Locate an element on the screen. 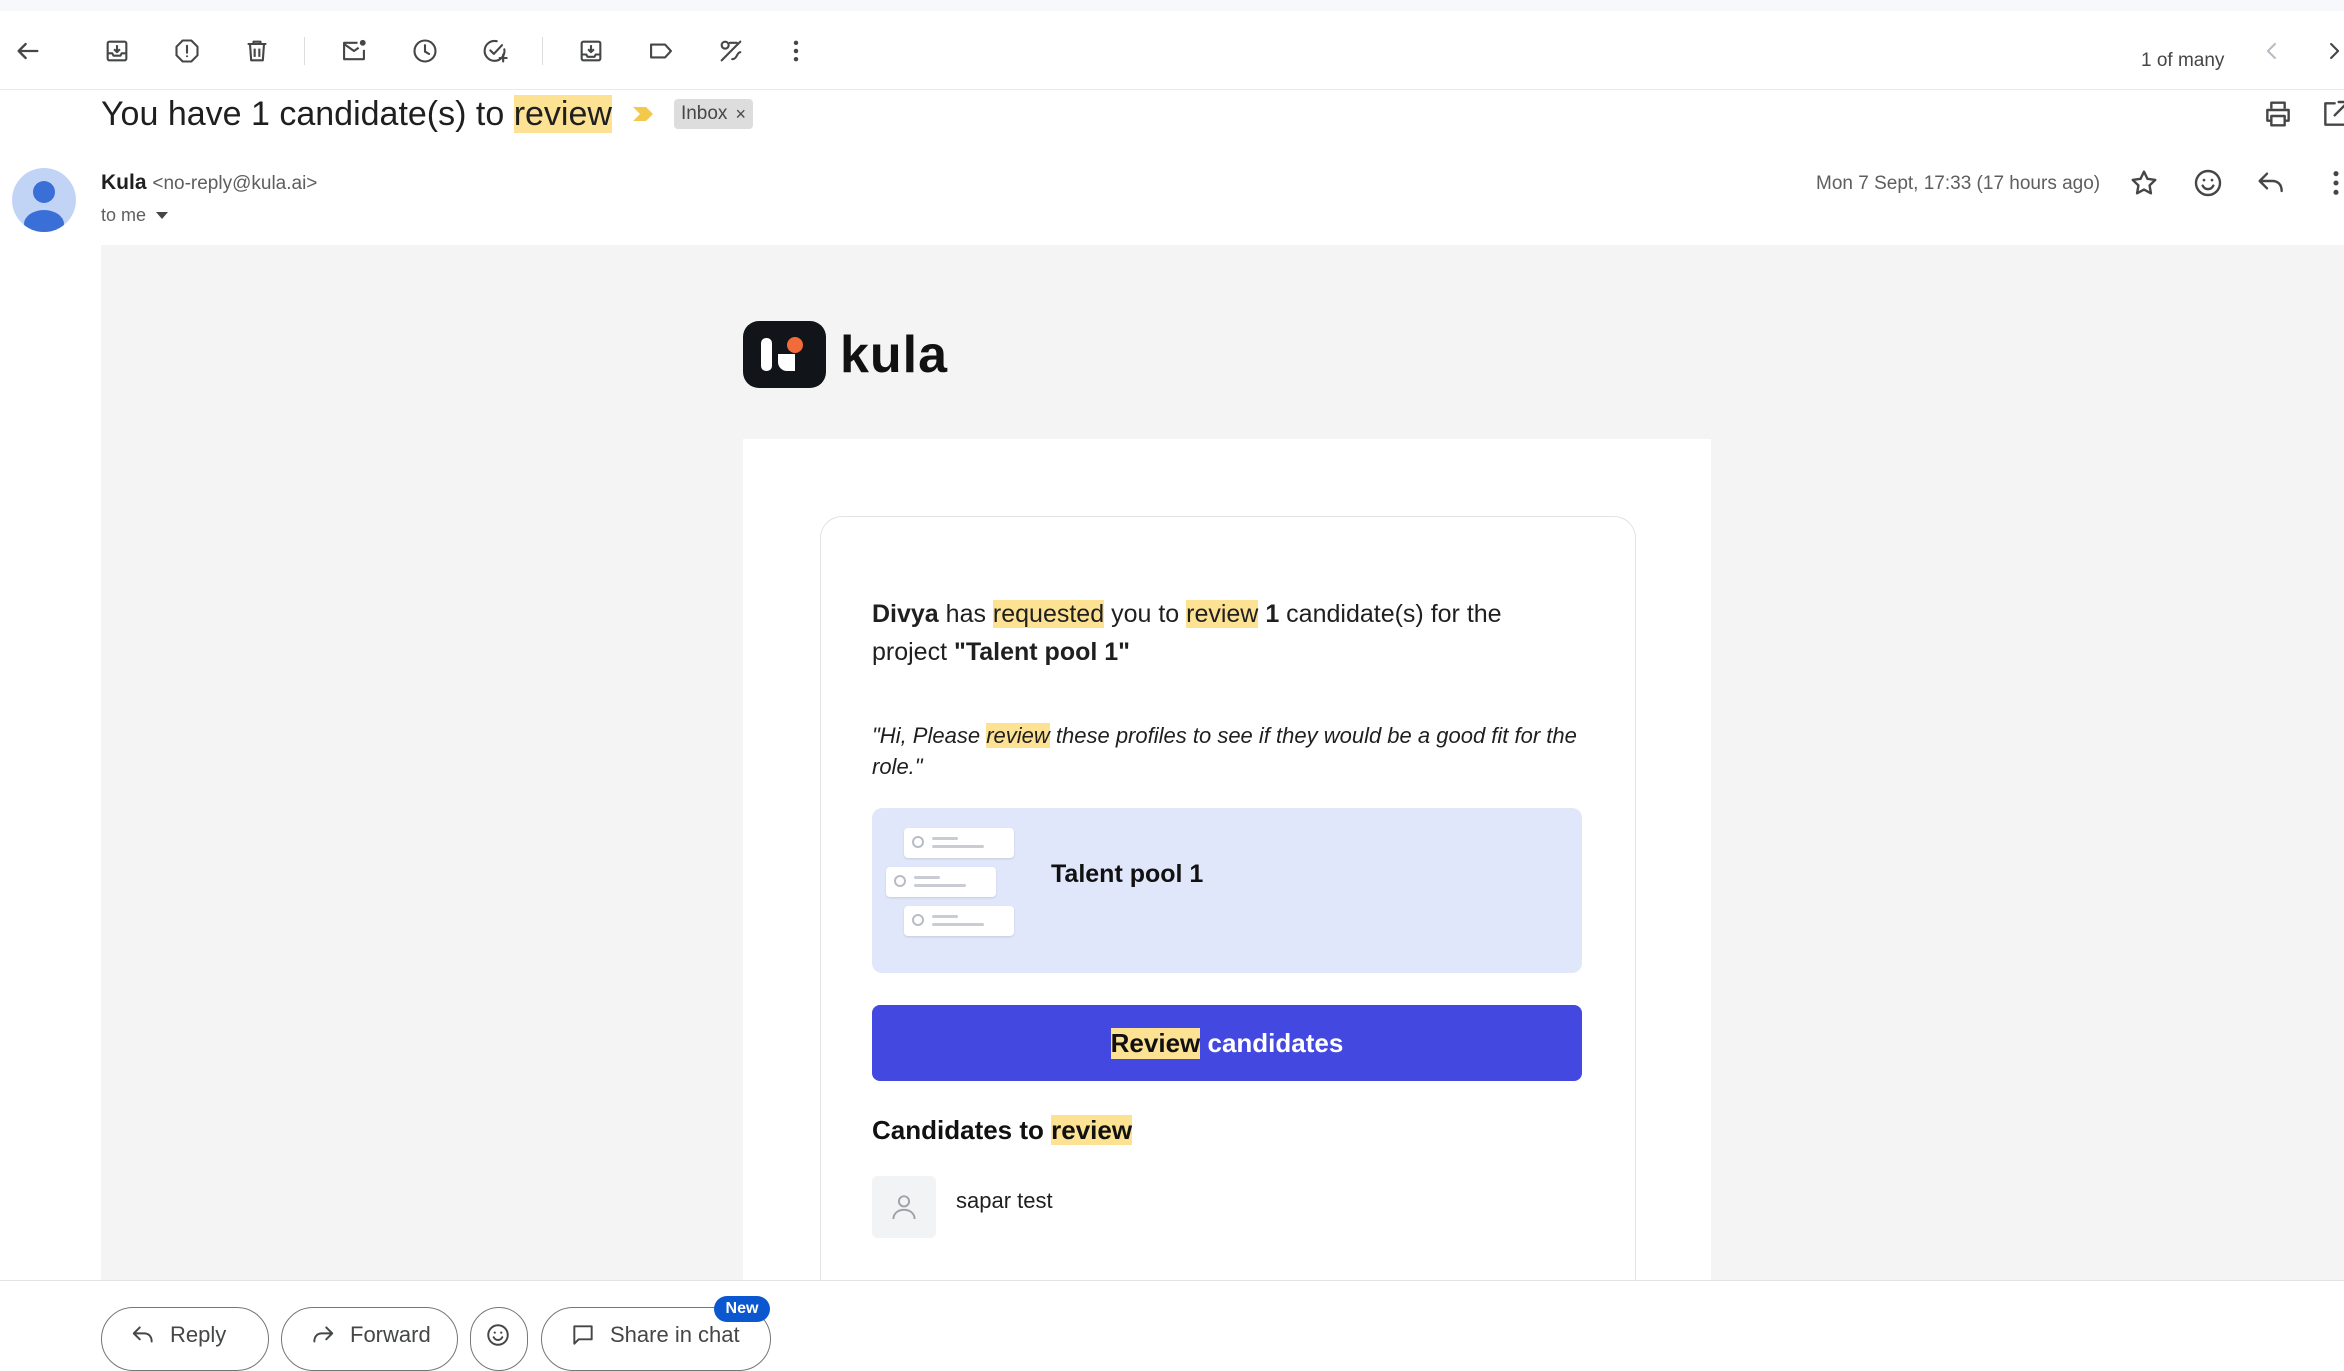 The width and height of the screenshot is (2344, 1371). subject-search-highlight: review is located at coordinates (562, 113).